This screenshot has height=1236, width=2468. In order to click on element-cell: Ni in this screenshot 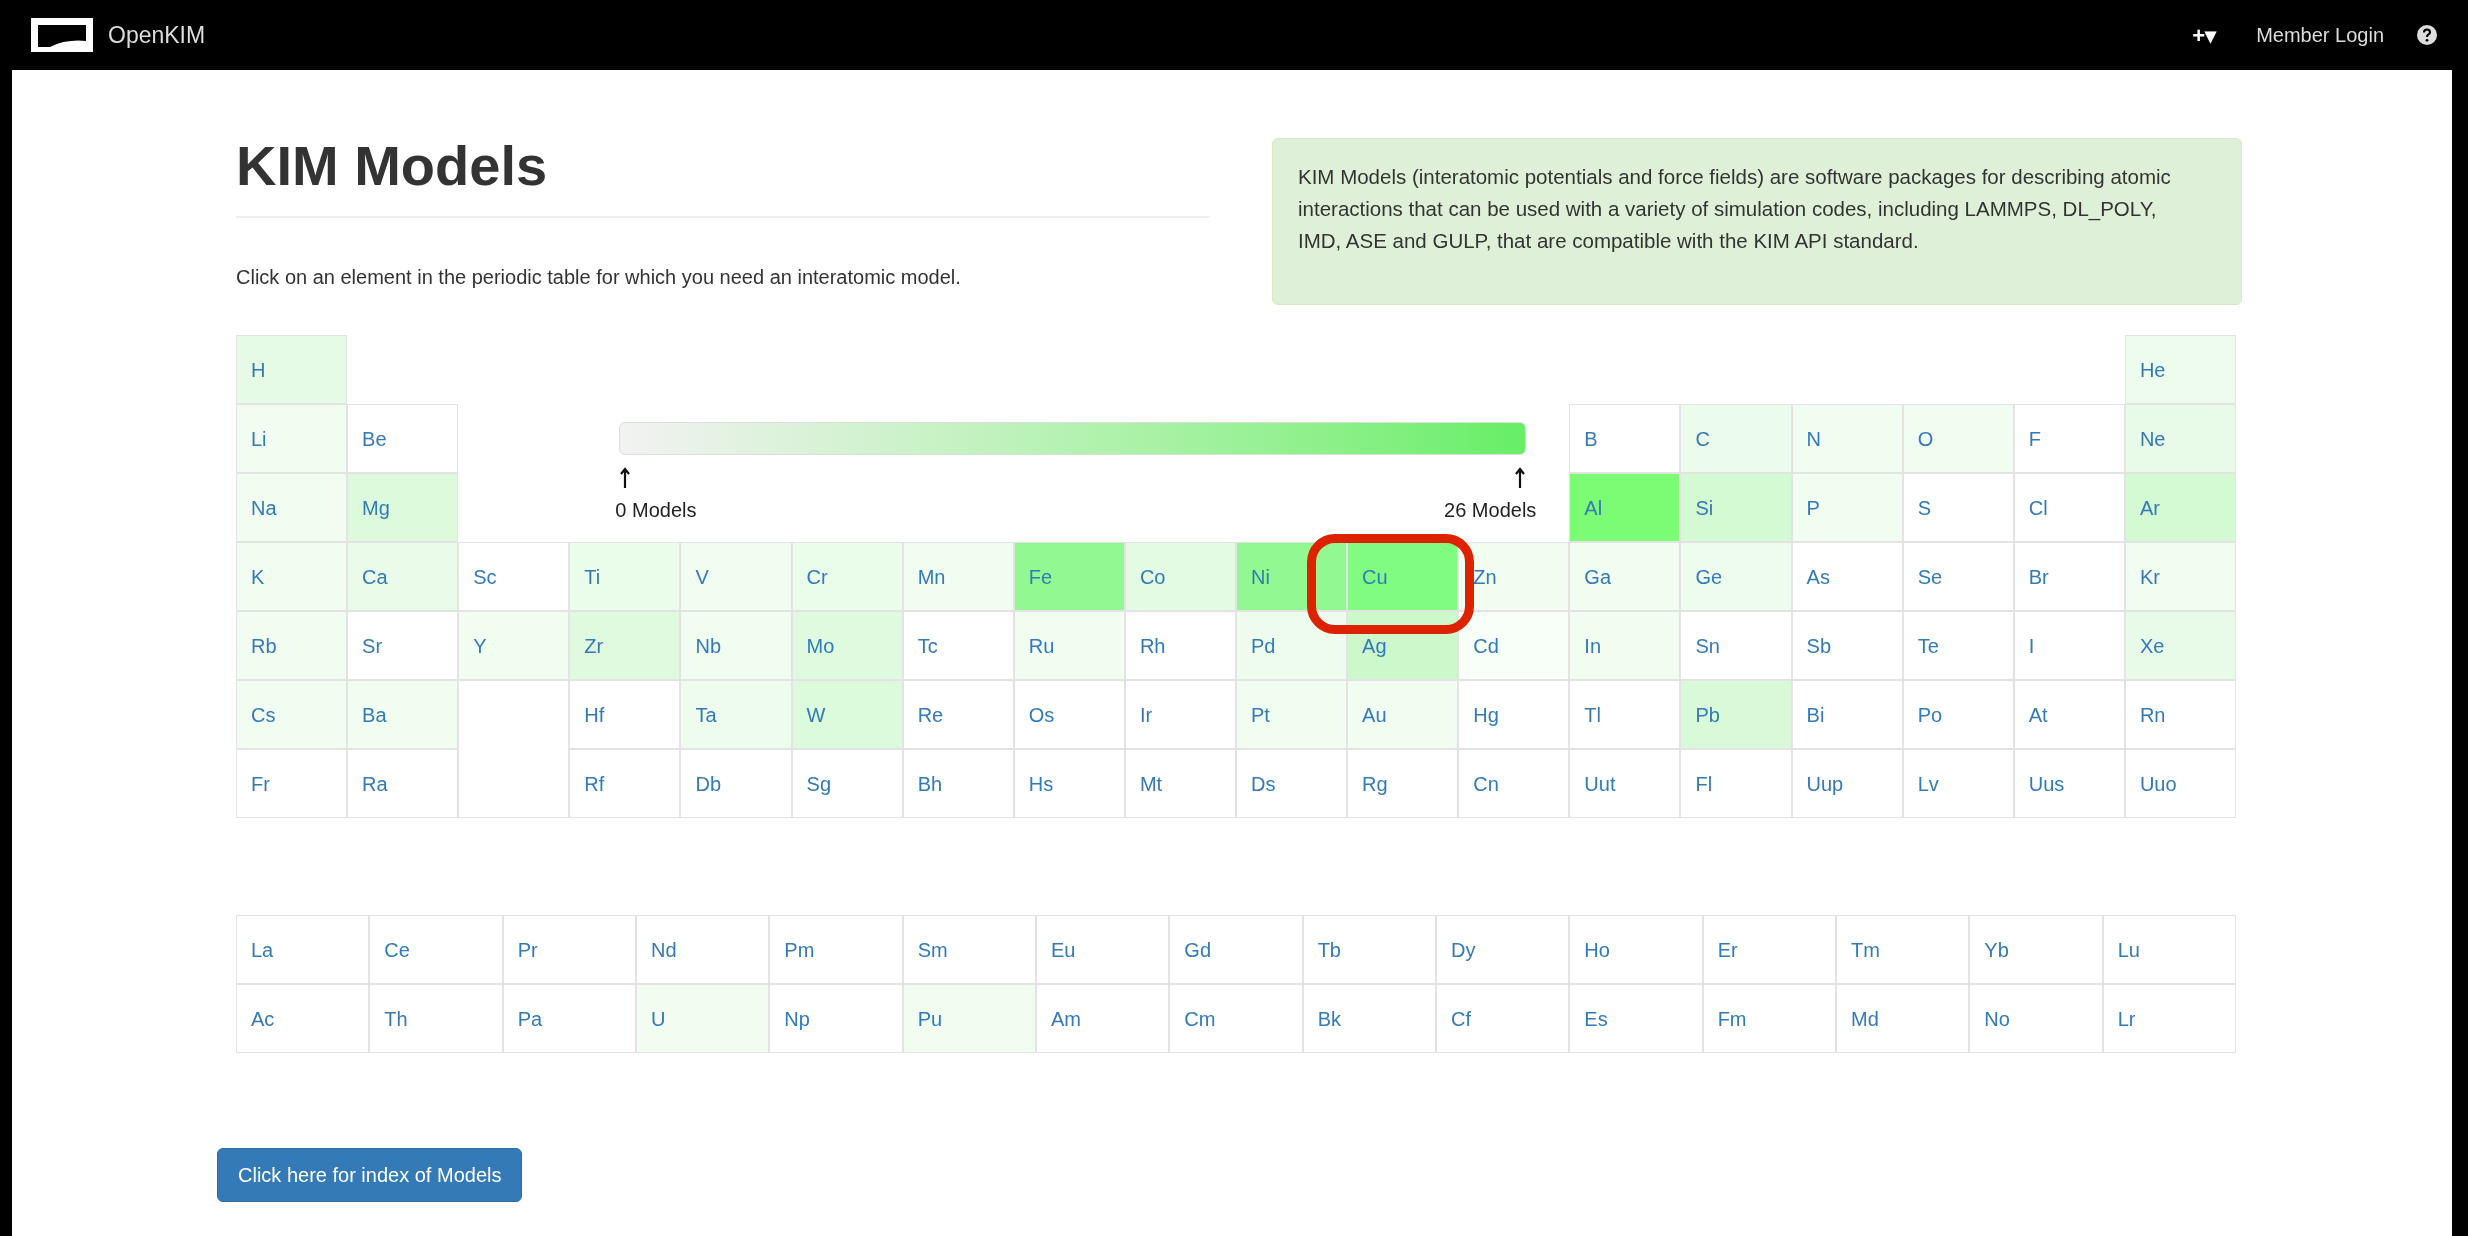, I will do `click(1292, 576)`.